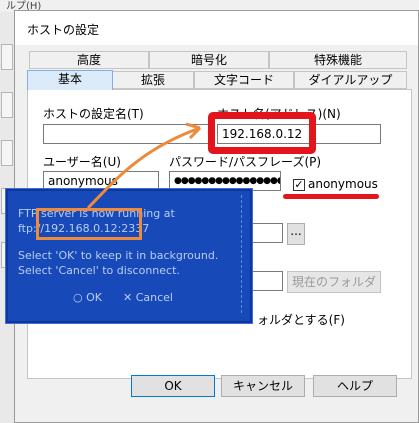  What do you see at coordinates (144, 166) in the screenshot?
I see `orange-arrow` at bounding box center [144, 166].